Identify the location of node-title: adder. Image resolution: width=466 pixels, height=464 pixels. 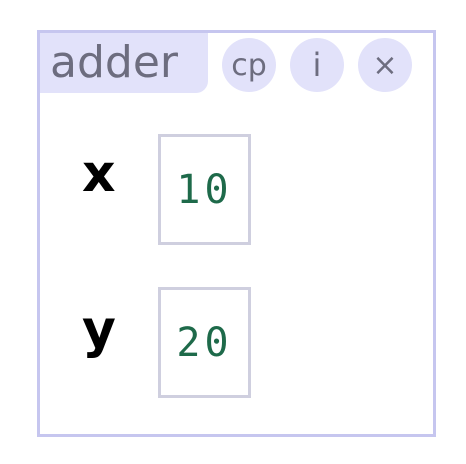
(124, 63).